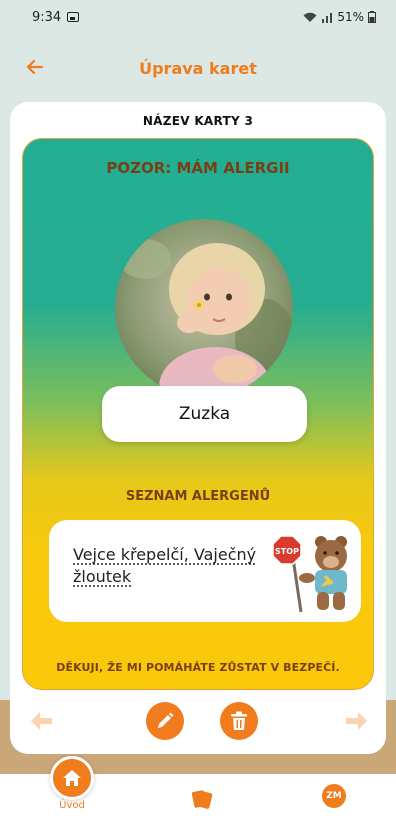  I want to click on image-notification-icon, so click(73, 17).